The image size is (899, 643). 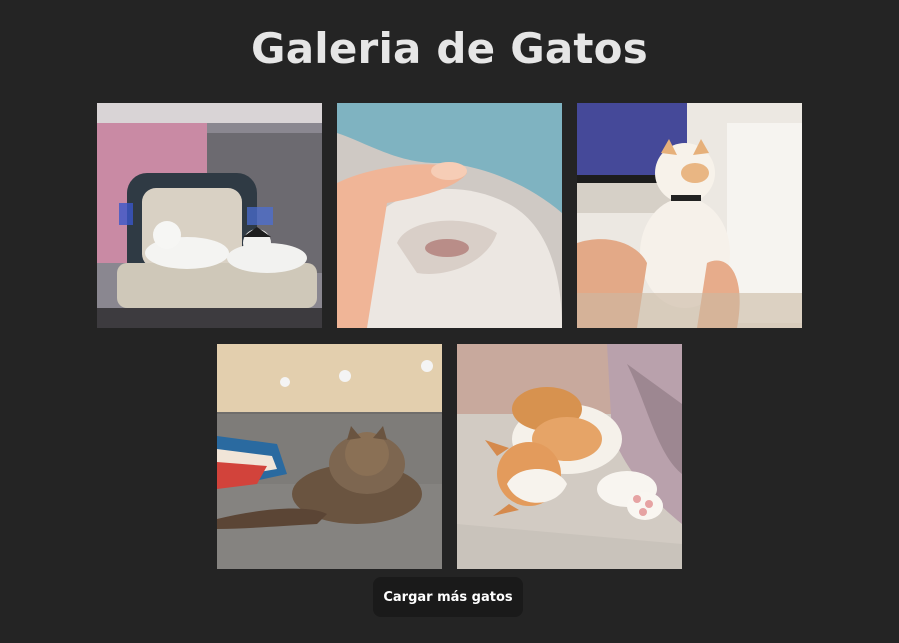 I want to click on cat-image-tabby-sofa, so click(x=329, y=456).